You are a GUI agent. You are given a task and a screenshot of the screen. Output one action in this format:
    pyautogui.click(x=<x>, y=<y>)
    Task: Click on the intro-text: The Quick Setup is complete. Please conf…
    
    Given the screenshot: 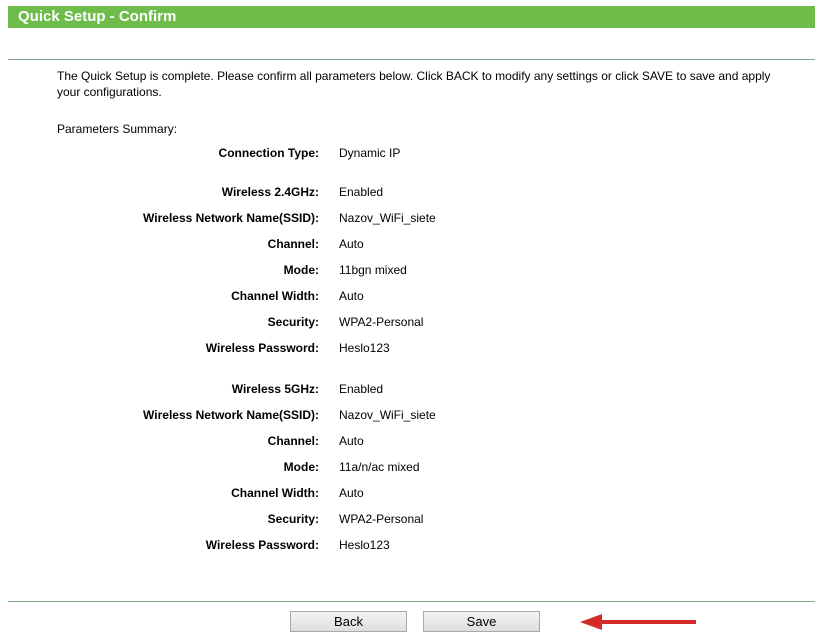 What is the action you would take?
    pyautogui.click(x=414, y=84)
    